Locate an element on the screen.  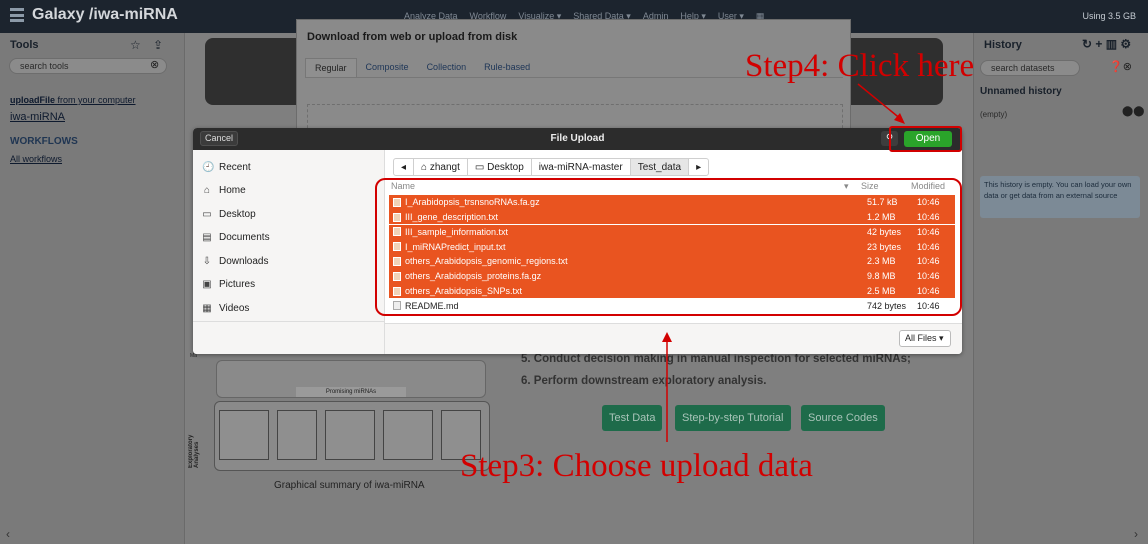
test-data-button: Test Data is located at coordinates (632, 418).